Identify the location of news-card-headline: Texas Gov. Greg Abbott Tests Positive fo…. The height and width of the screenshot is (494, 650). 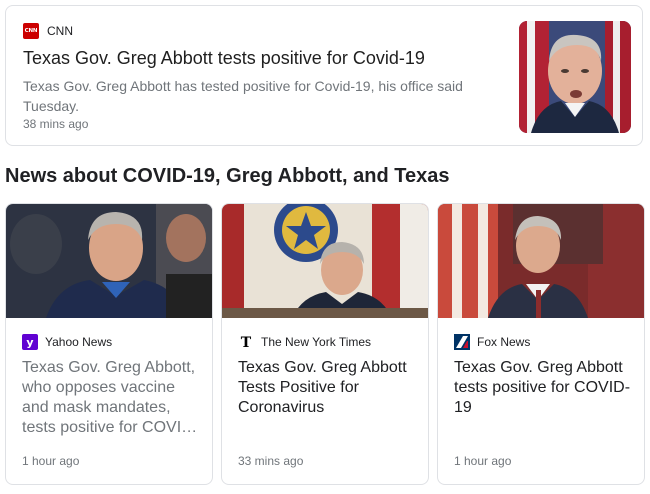
(327, 388).